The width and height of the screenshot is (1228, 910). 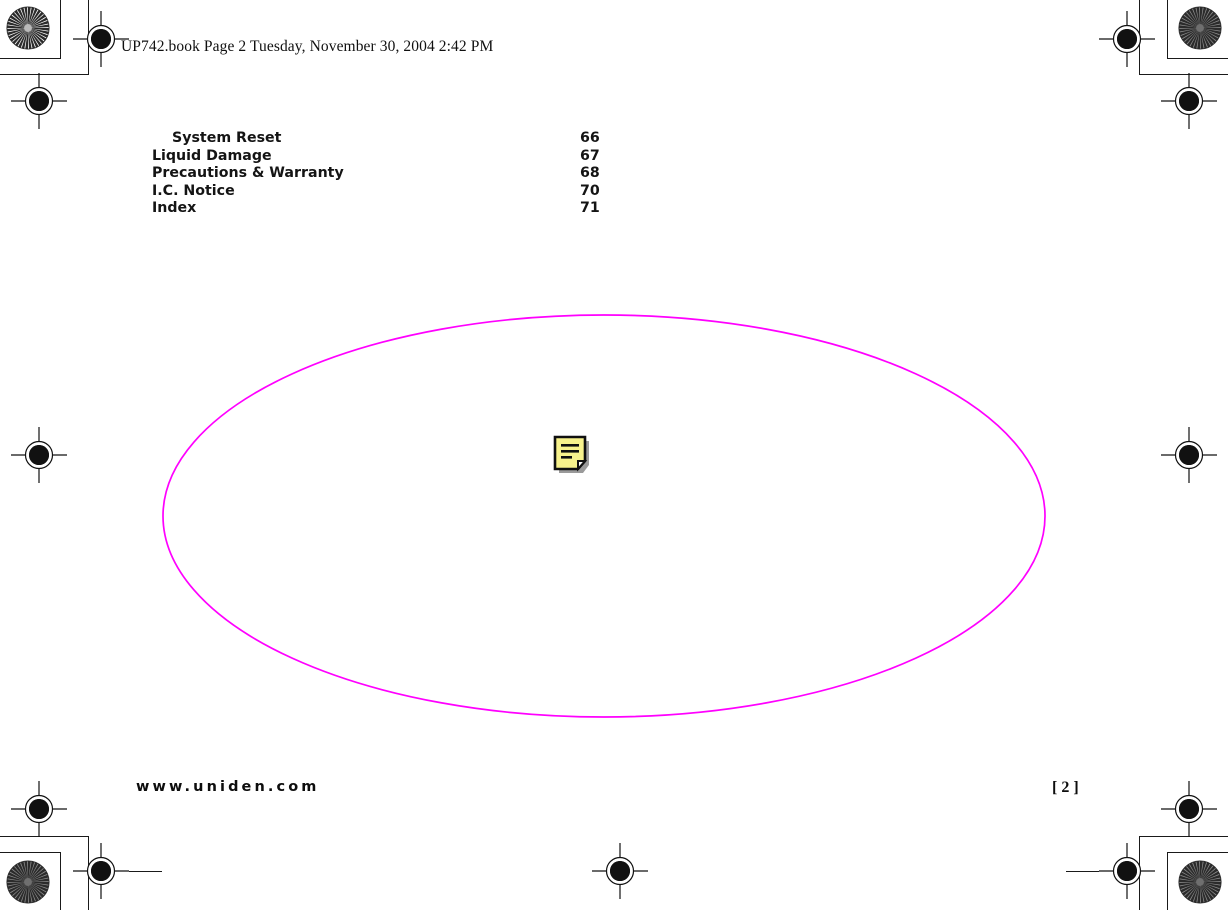 What do you see at coordinates (44, 74) in the screenshot?
I see `trim-line-top-left-inner-horizontal` at bounding box center [44, 74].